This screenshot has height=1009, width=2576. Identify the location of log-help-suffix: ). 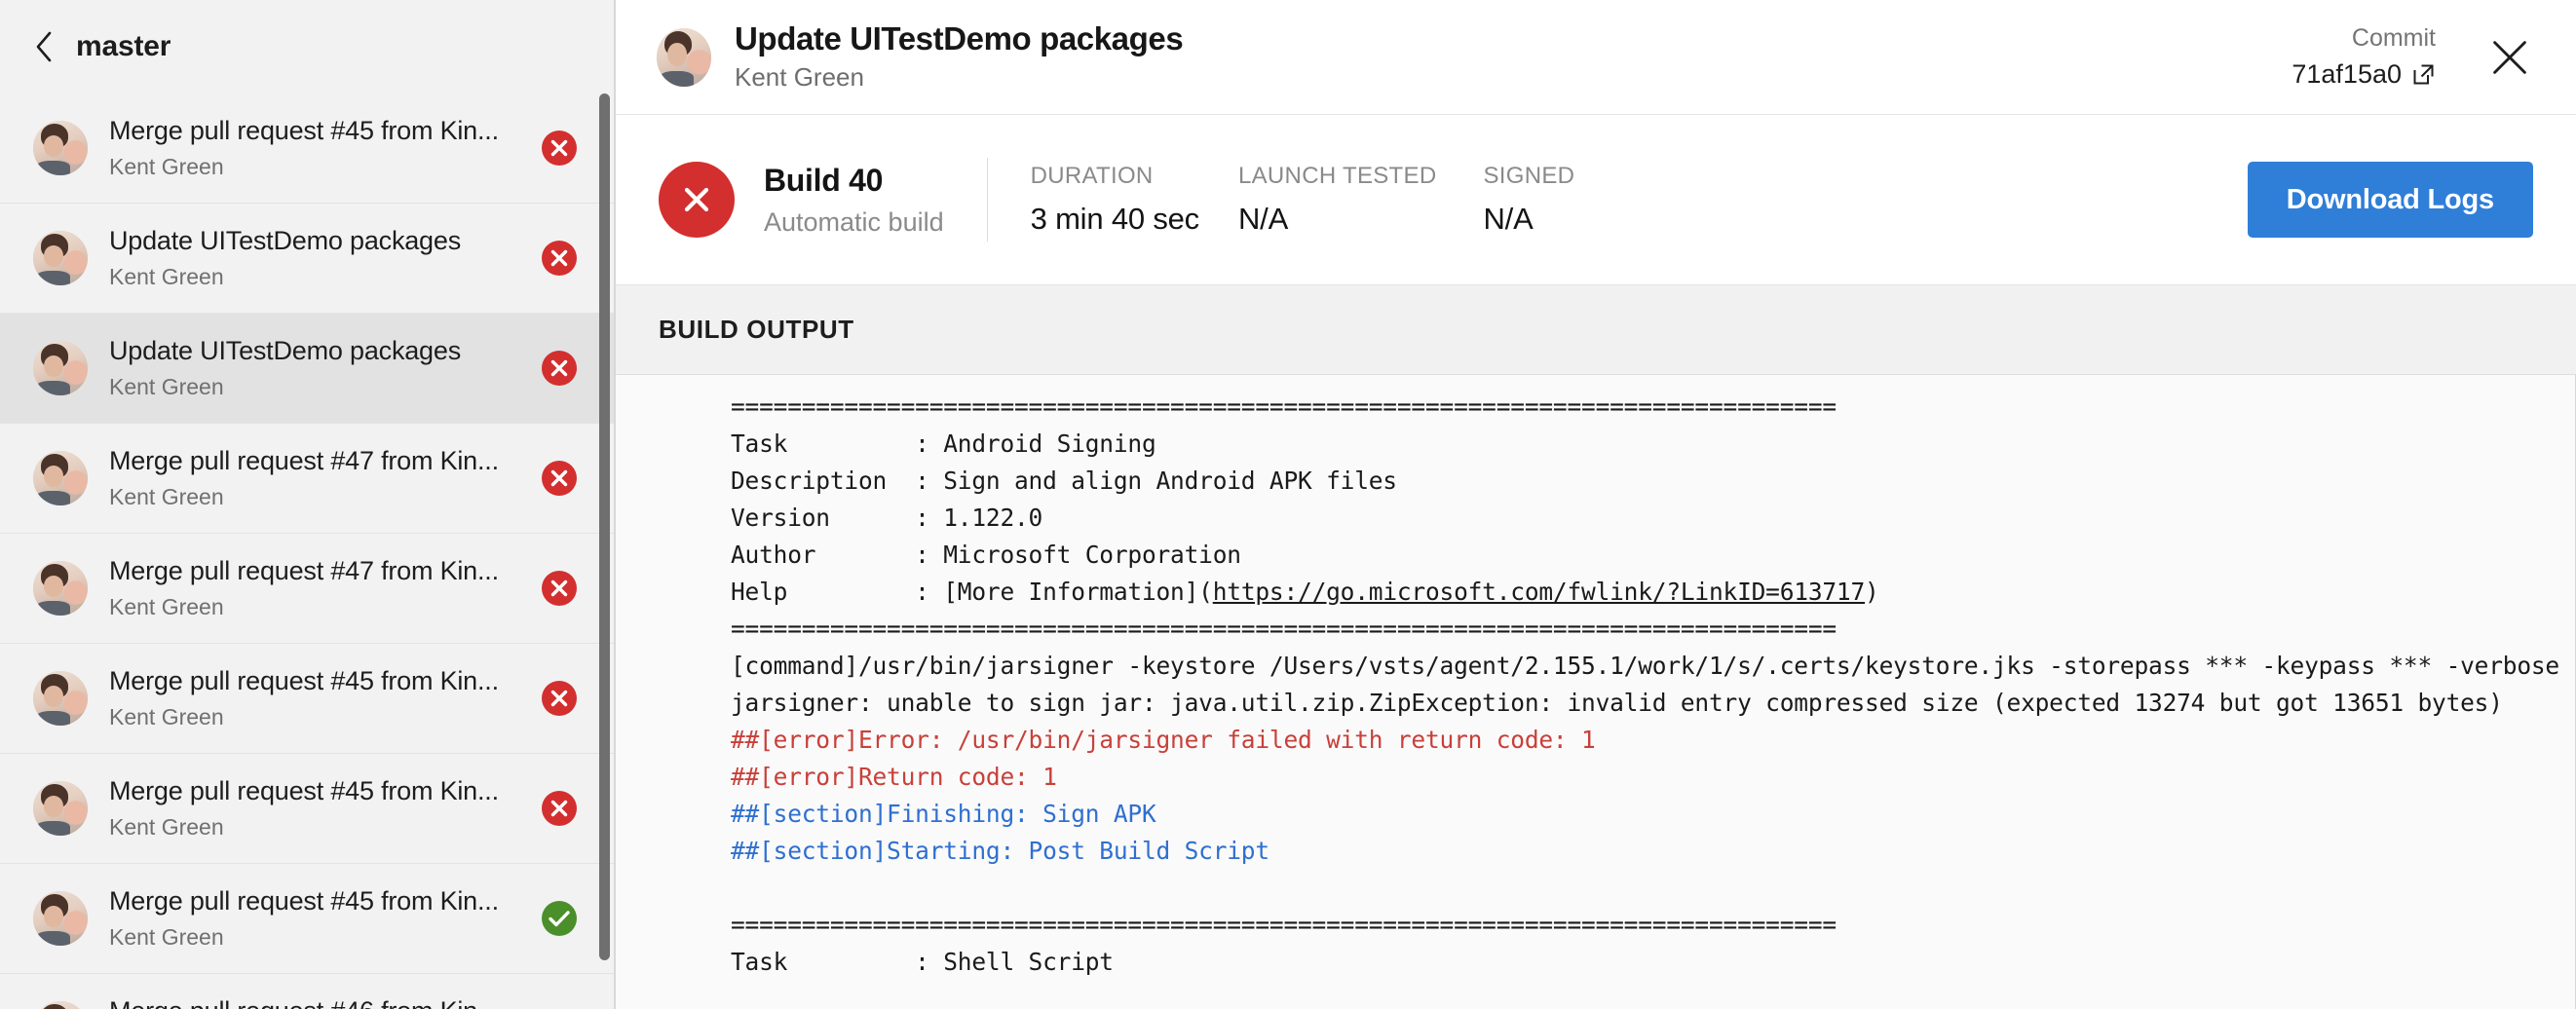
(1872, 592).